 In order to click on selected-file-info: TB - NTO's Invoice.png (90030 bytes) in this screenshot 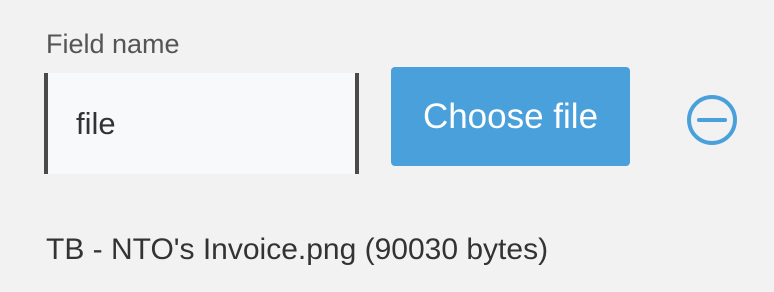, I will do `click(297, 249)`.